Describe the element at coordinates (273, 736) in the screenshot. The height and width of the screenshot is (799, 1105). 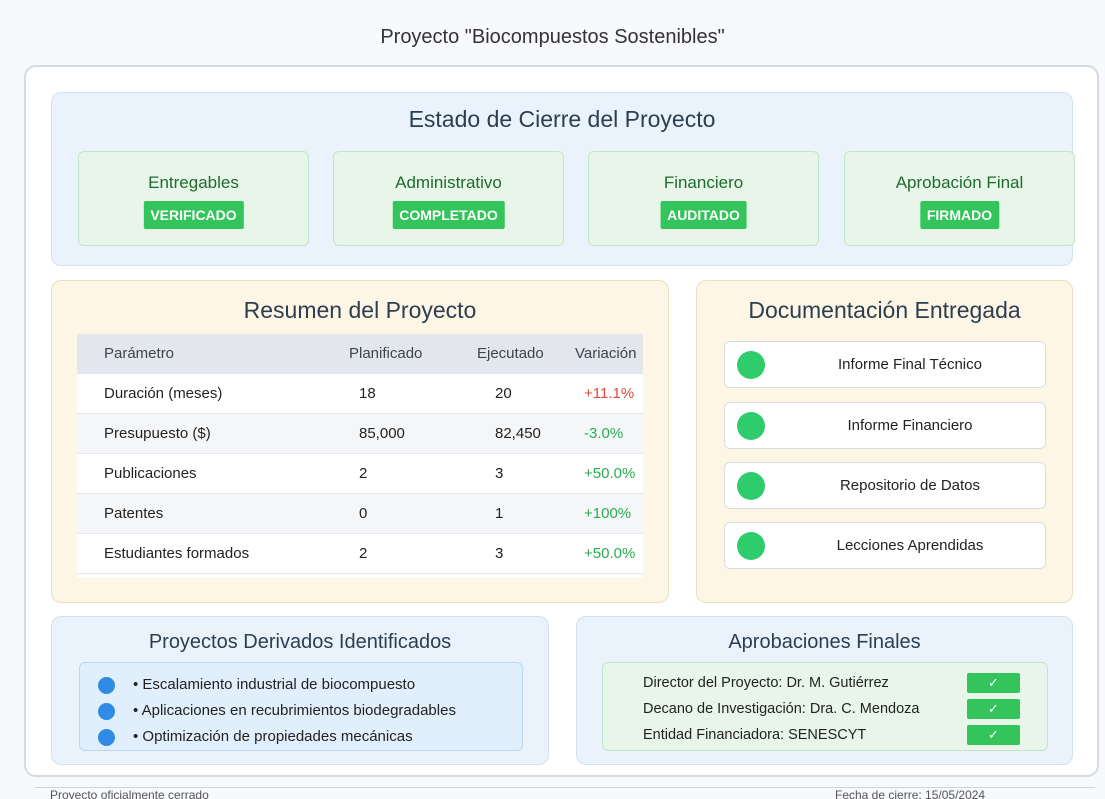
I see `list-item-text: • Optimización de propiedades mecánicas` at that location.